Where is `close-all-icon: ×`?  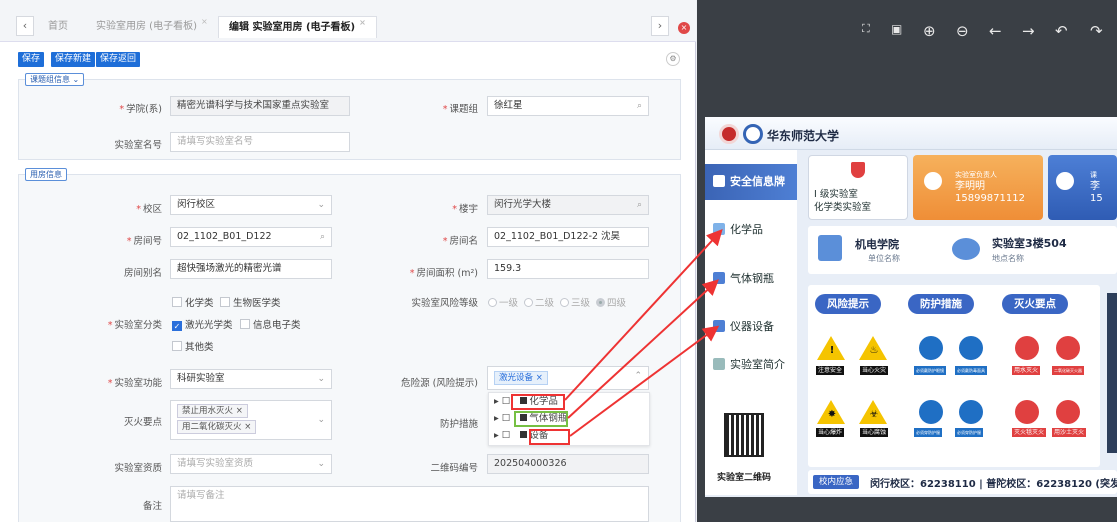
close-all-icon: × is located at coordinates (684, 28).